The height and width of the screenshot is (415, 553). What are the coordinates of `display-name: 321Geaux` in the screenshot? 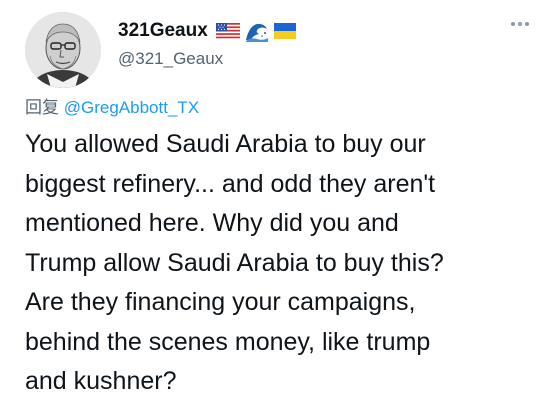 It's located at (163, 31).